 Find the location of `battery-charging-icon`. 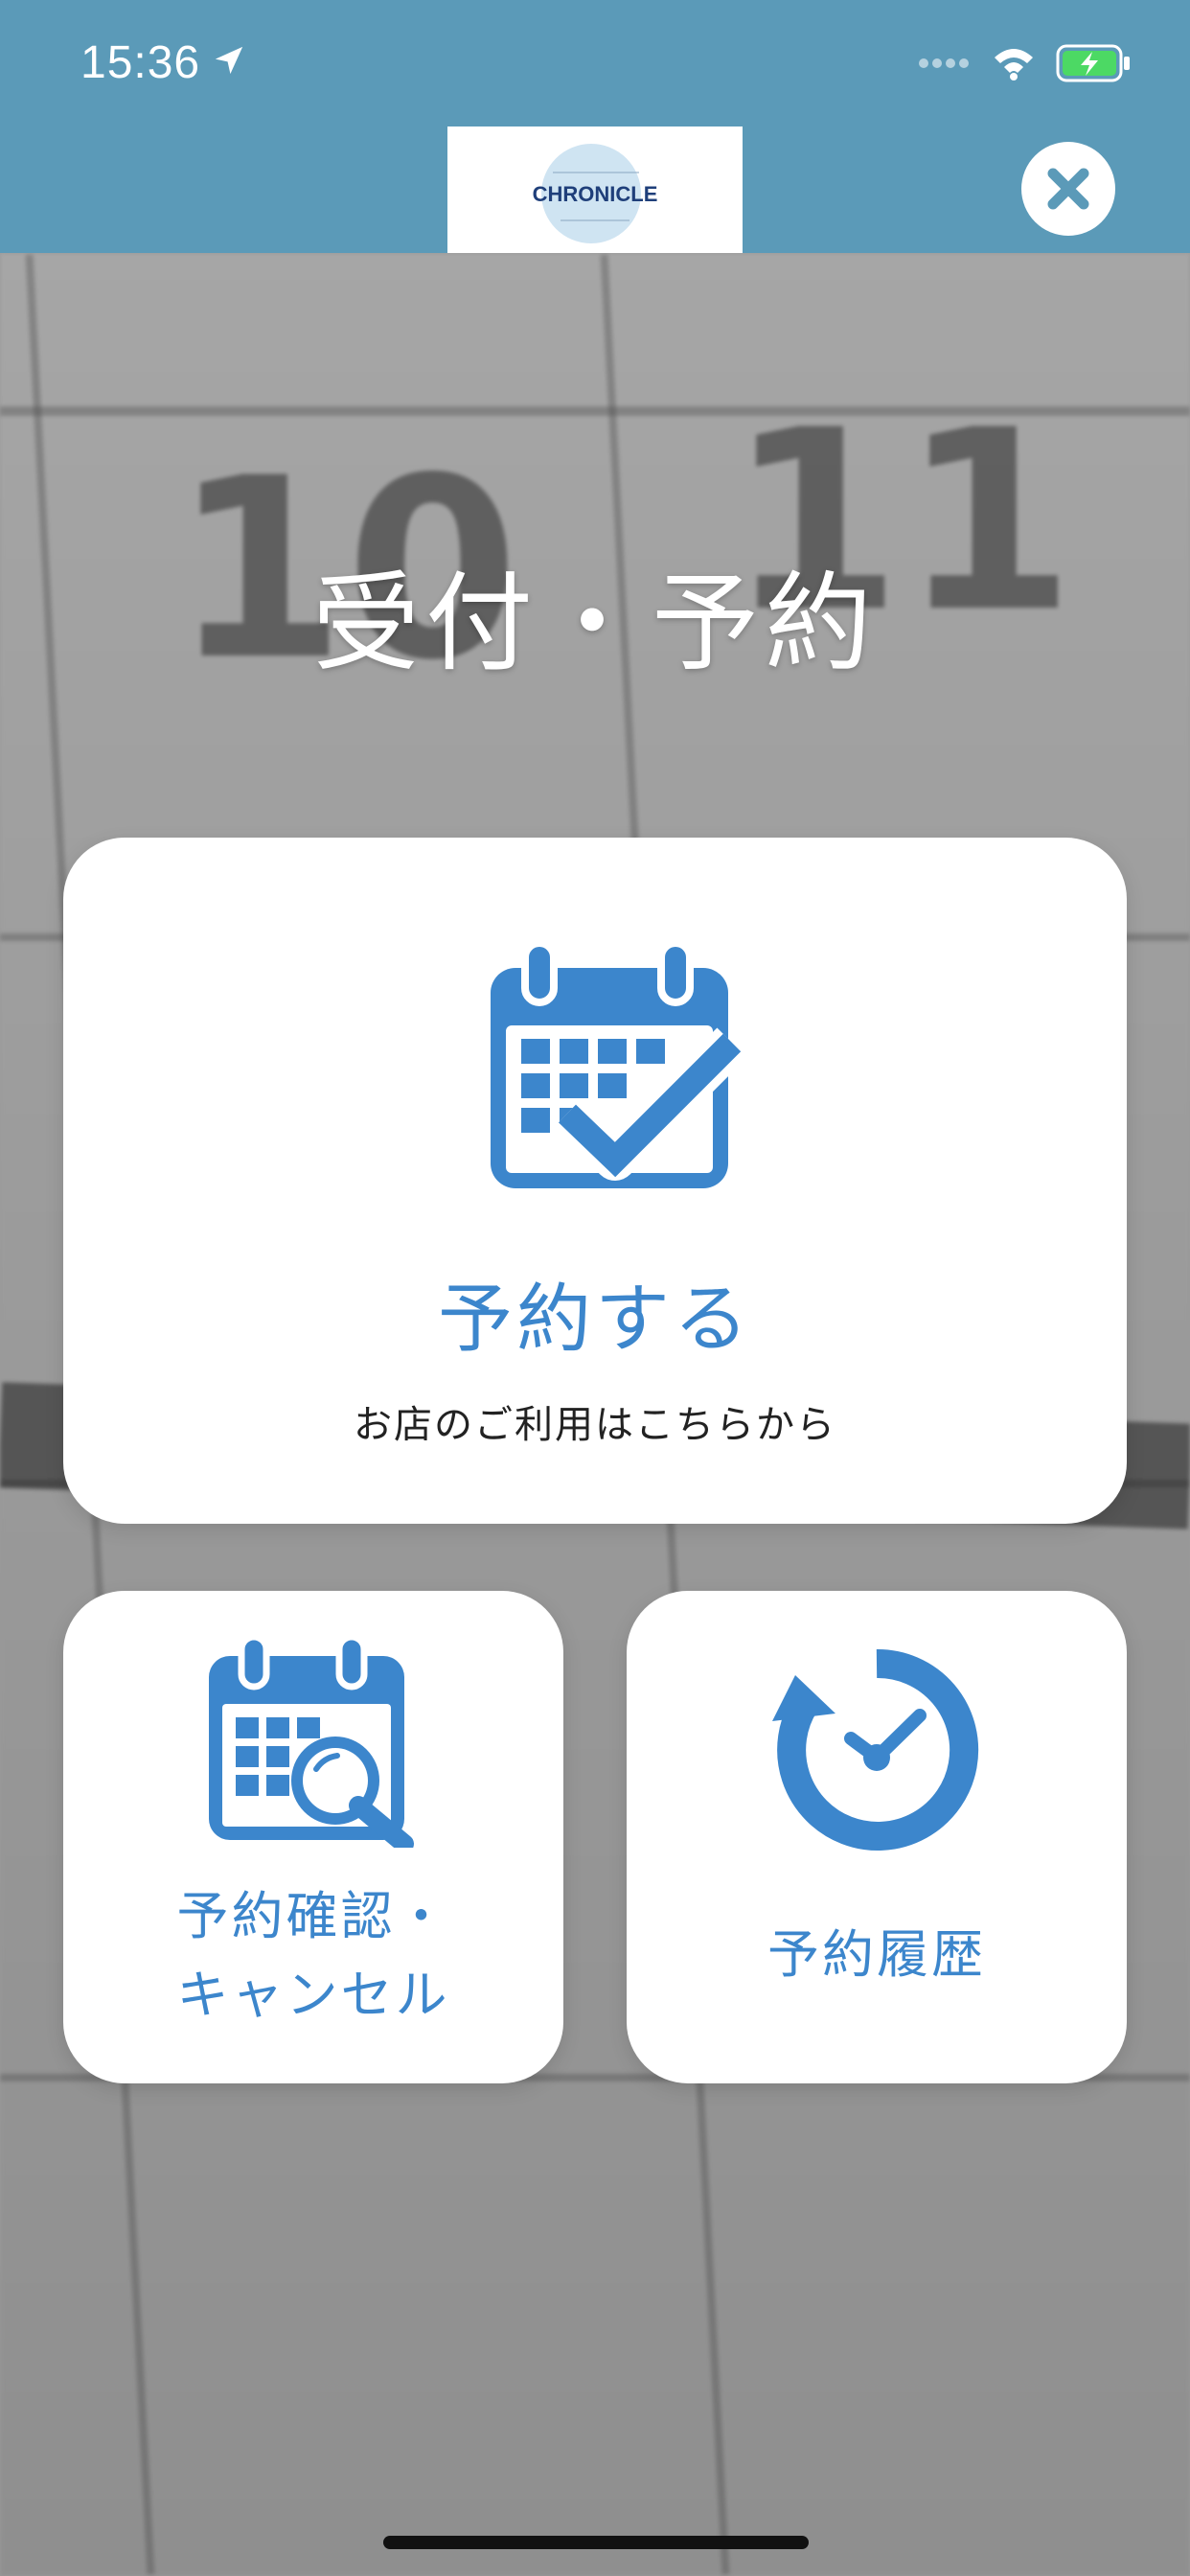

battery-charging-icon is located at coordinates (1093, 63).